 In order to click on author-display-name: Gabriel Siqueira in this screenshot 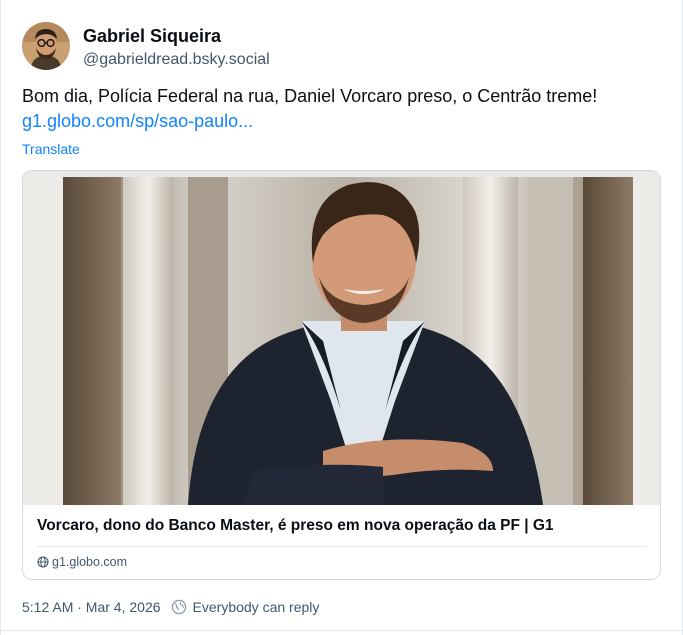, I will do `click(176, 36)`.